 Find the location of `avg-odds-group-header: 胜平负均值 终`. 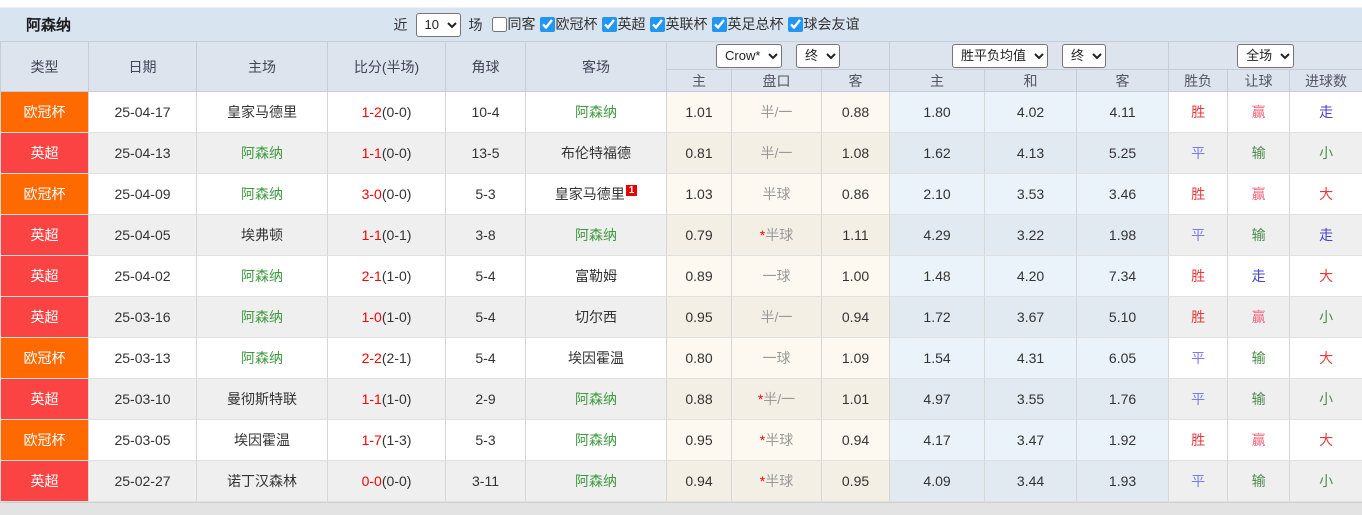

avg-odds-group-header: 胜平负均值 终 is located at coordinates (1029, 56).